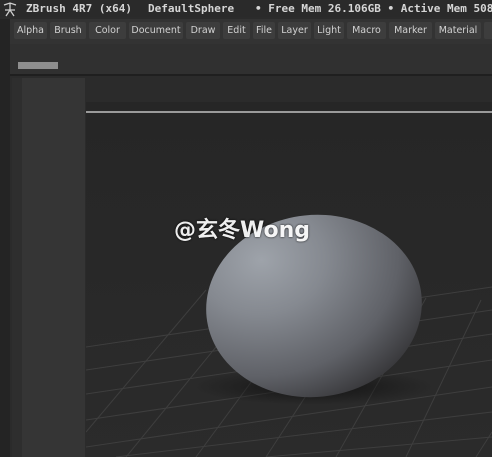 The height and width of the screenshot is (457, 492). What do you see at coordinates (79, 8) in the screenshot?
I see `app-title: ZBrush 4R7 (x64)` at bounding box center [79, 8].